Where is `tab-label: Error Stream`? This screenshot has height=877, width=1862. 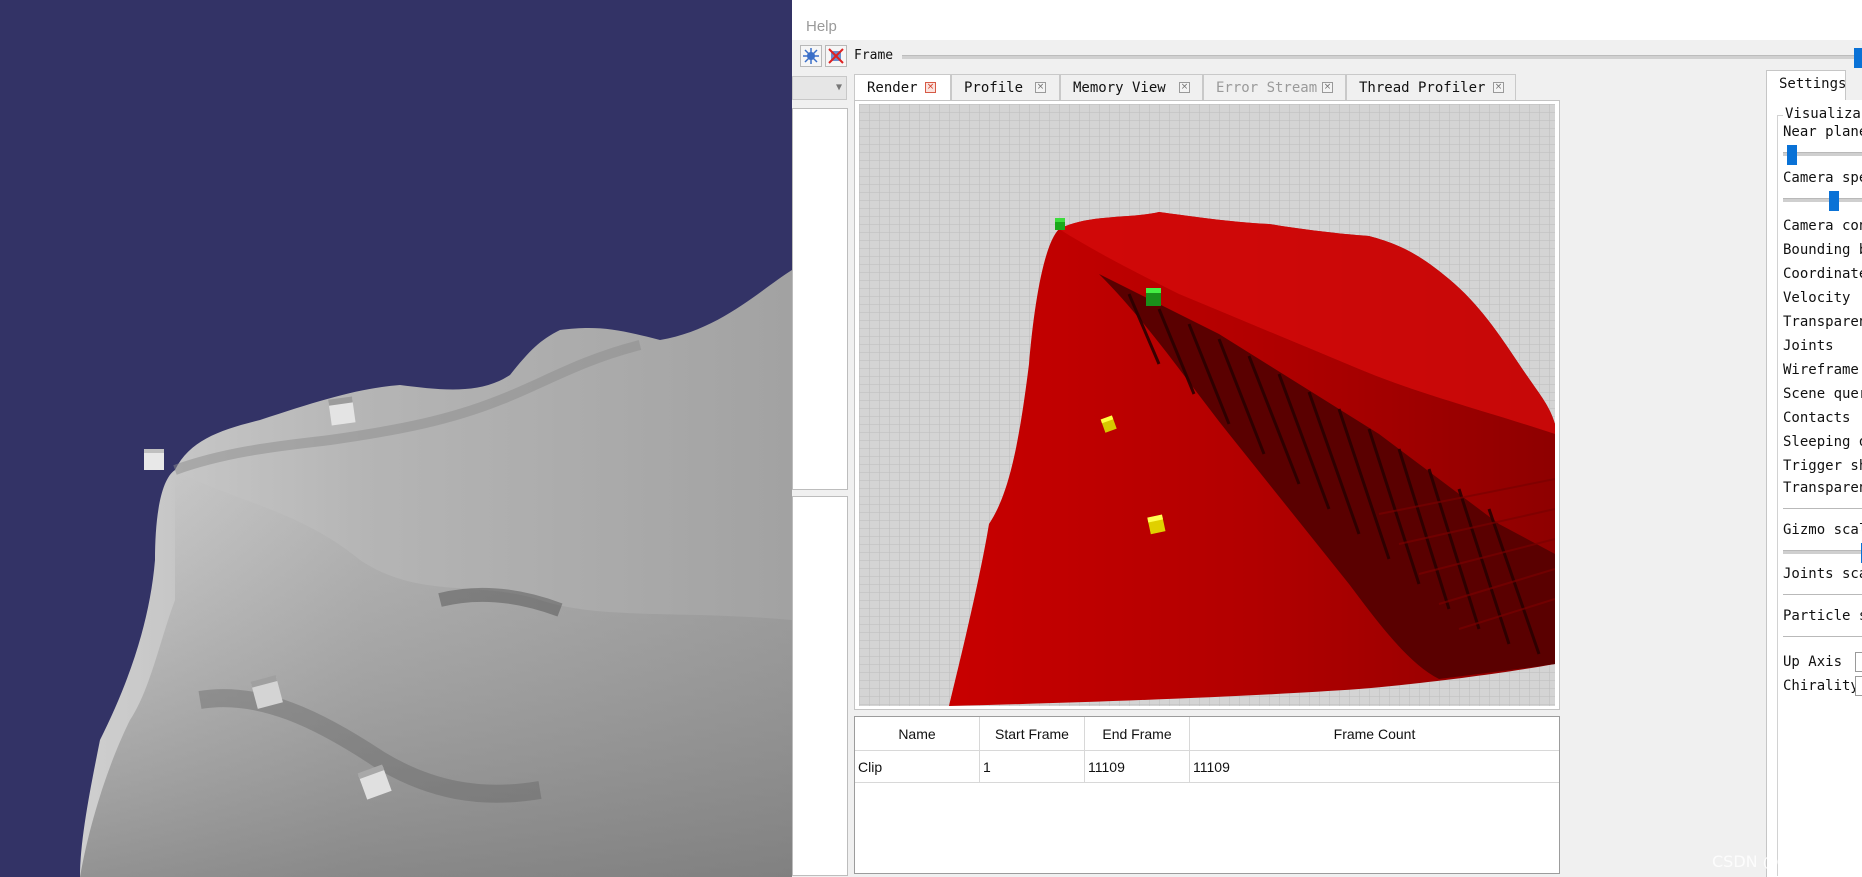
tab-label: Error Stream is located at coordinates (1267, 88).